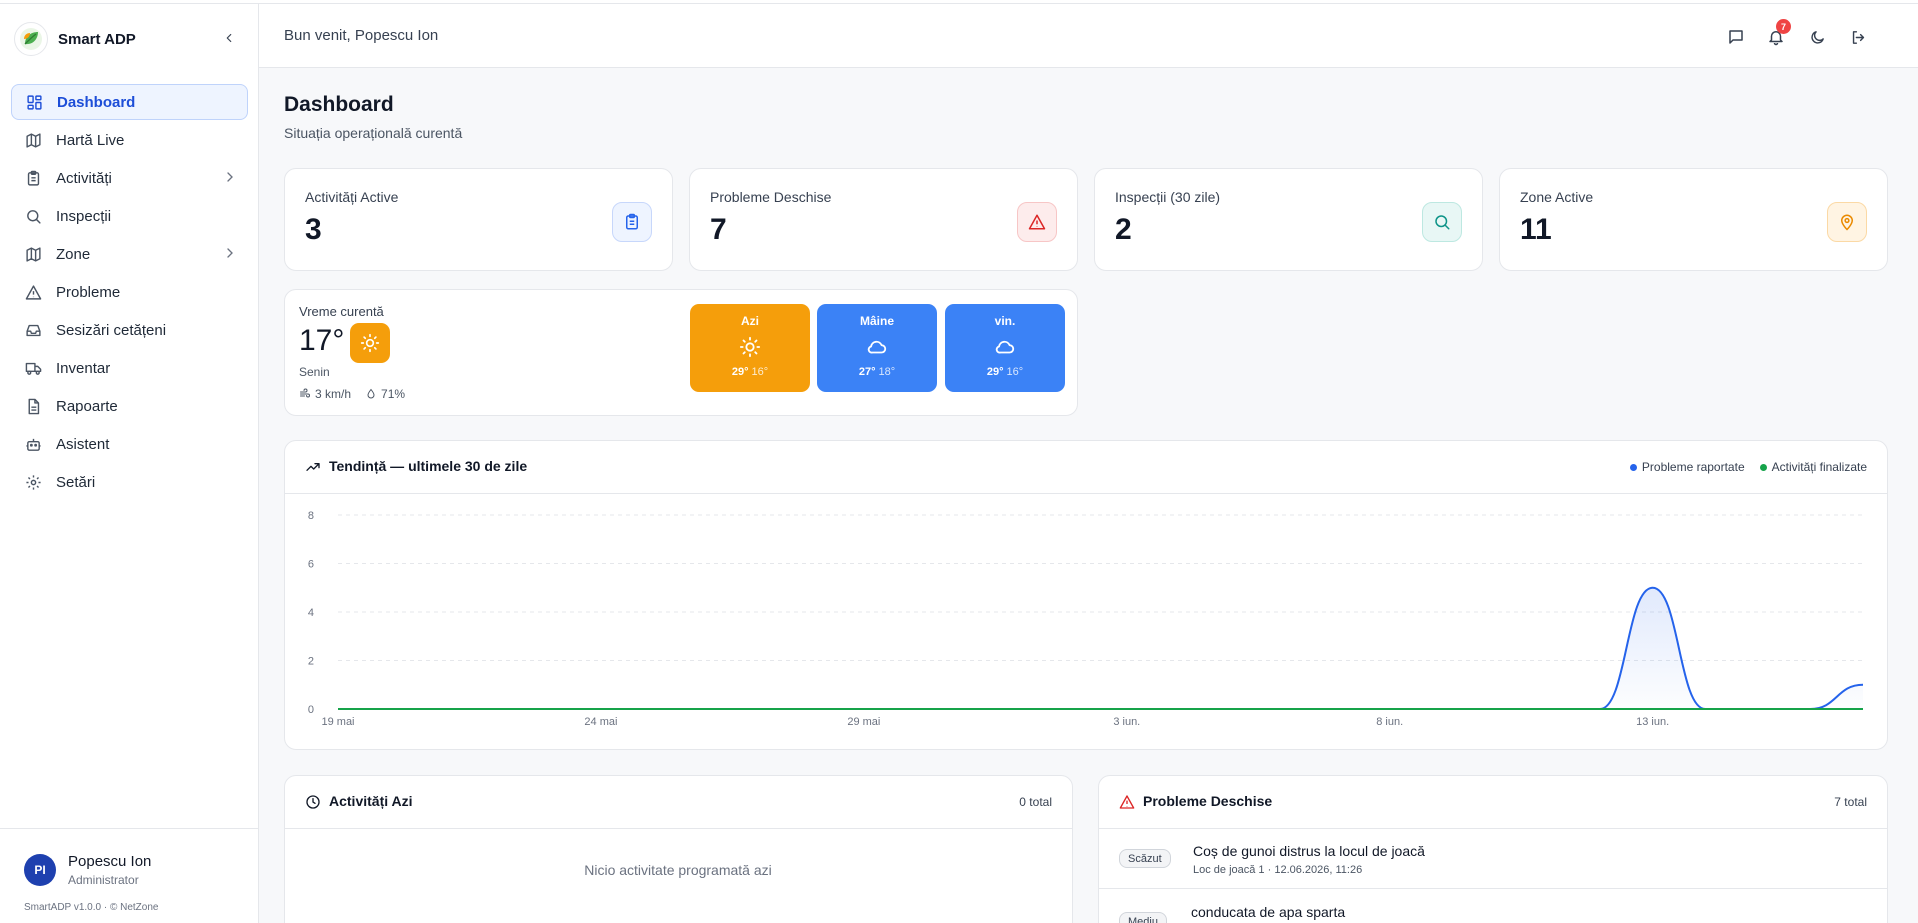 This screenshot has width=1918, height=923. What do you see at coordinates (129, 292) in the screenshot?
I see `sidebar-item-probleme: Probleme` at bounding box center [129, 292].